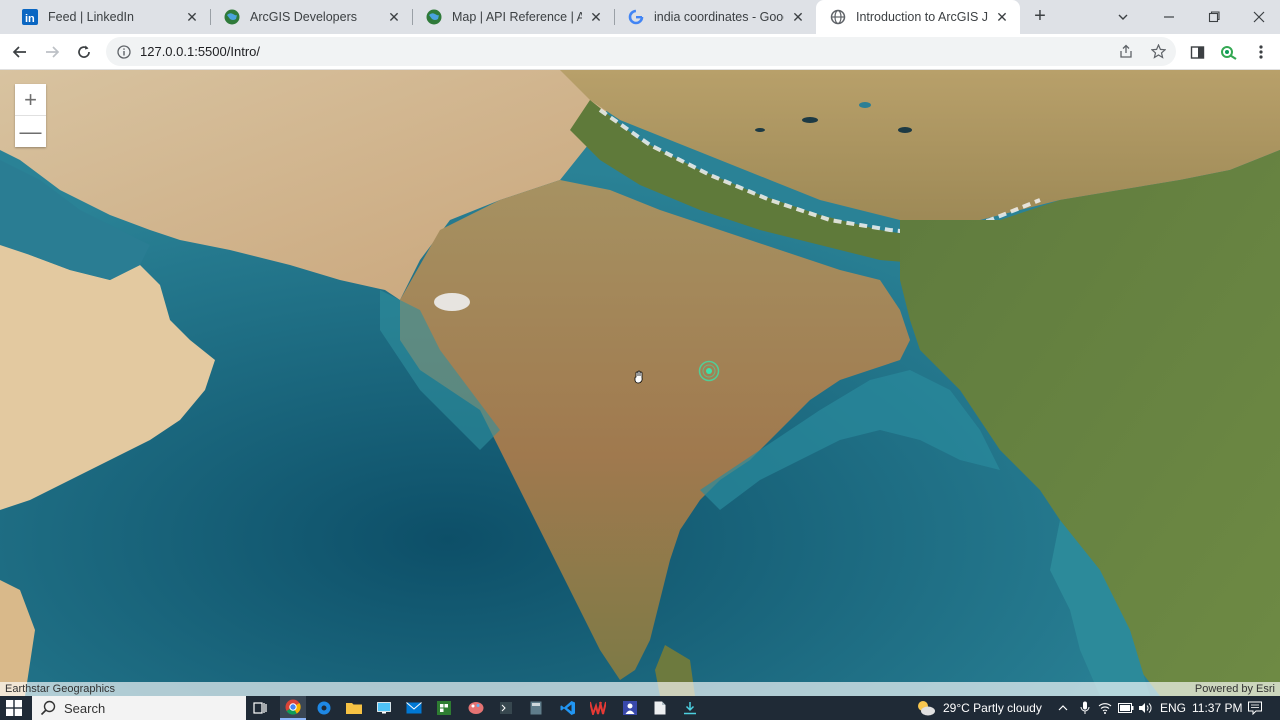 This screenshot has height=720, width=1280. I want to click on share-button, so click(1126, 51).